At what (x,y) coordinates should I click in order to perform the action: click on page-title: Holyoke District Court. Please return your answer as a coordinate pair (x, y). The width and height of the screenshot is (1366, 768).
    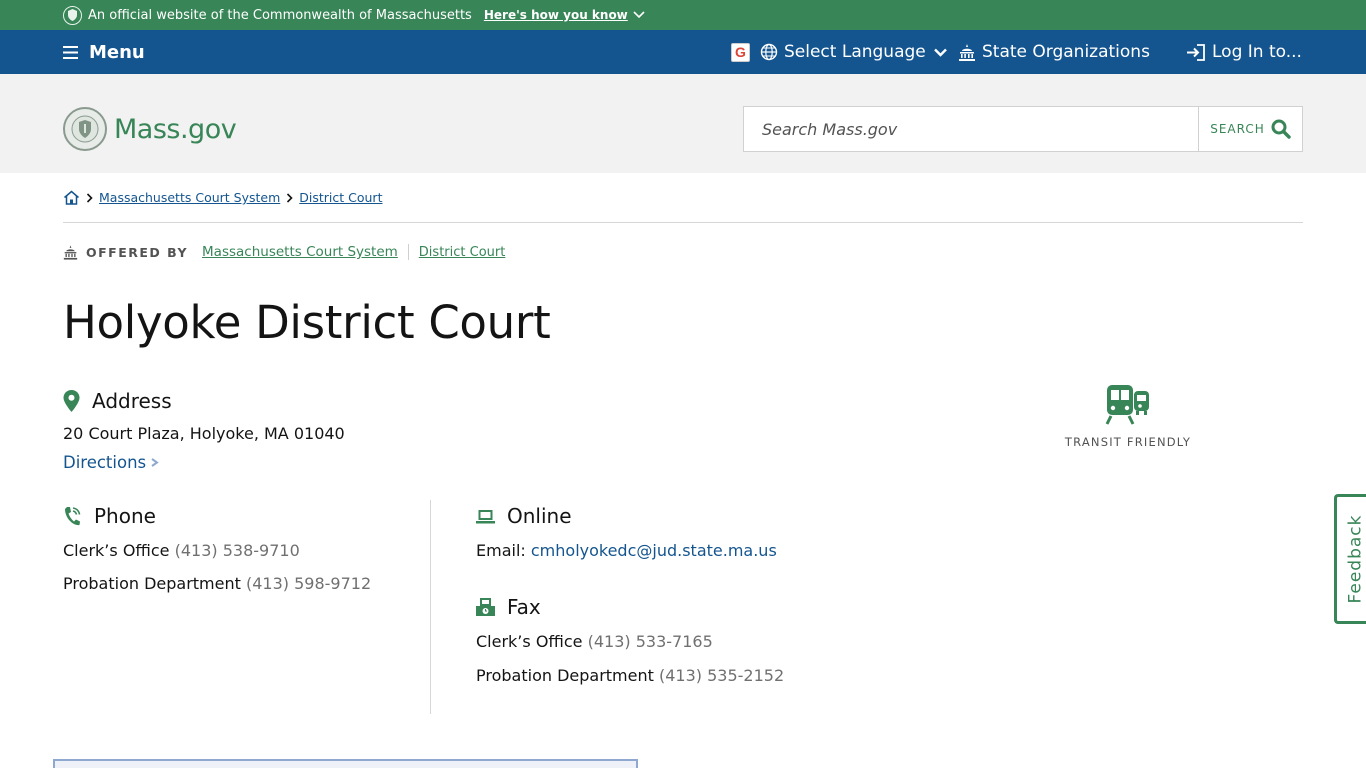
    Looking at the image, I should click on (307, 322).